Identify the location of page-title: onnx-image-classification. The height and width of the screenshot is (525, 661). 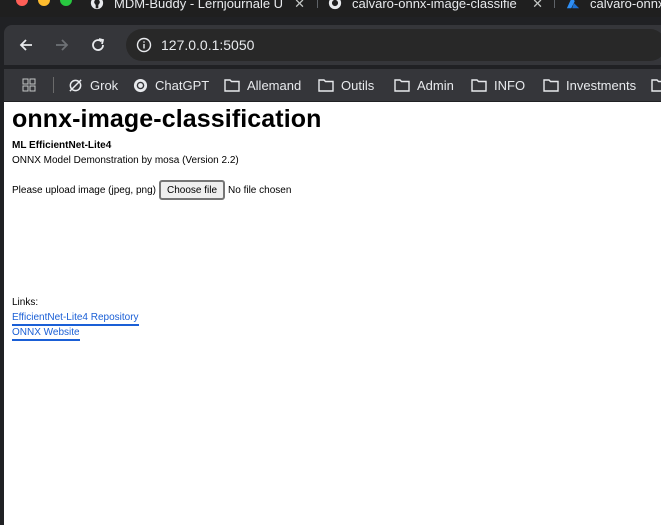
(167, 119).